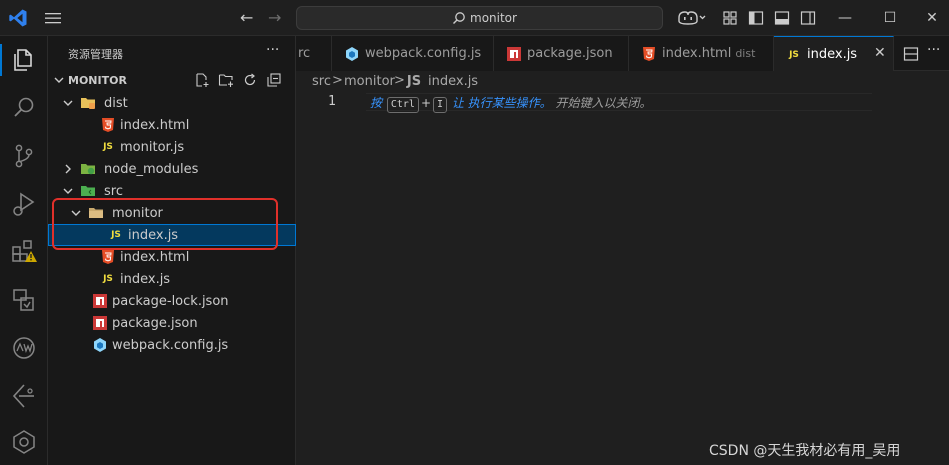 The width and height of the screenshot is (949, 465). I want to click on minimize-button: —, so click(845, 18).